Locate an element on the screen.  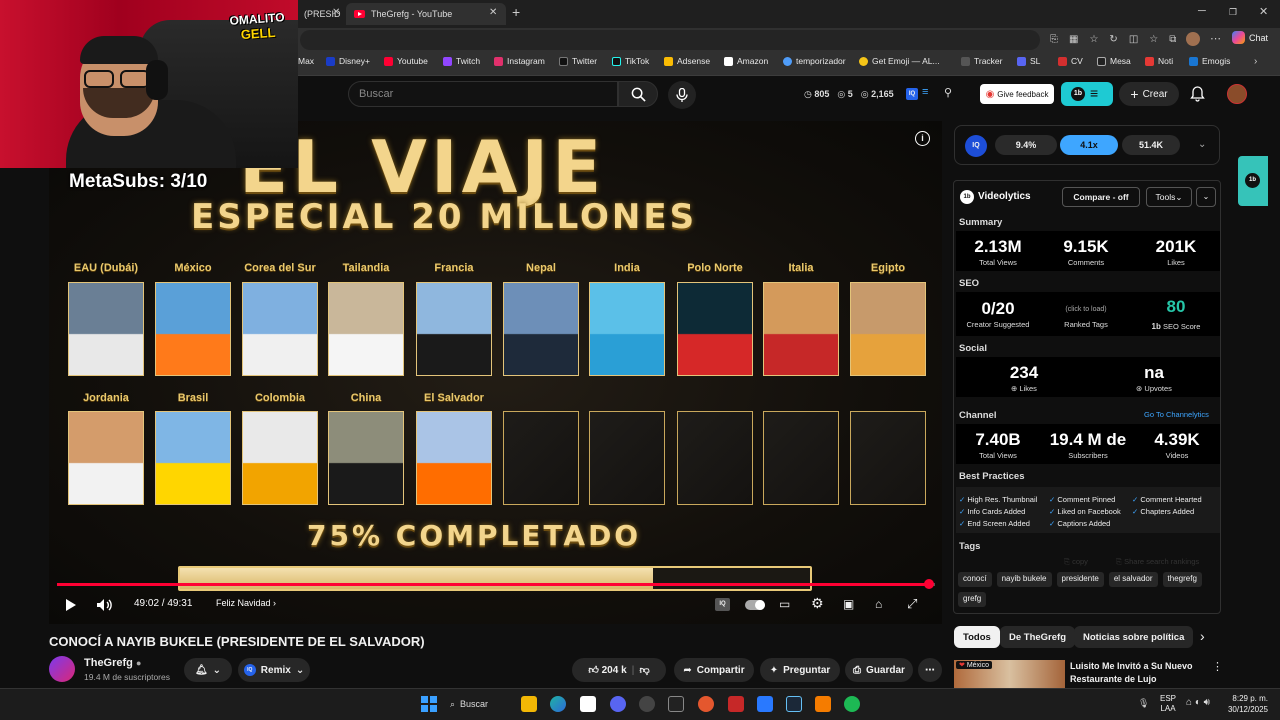
top-stat-ctr: 9.4% is located at coordinates (1026, 145).